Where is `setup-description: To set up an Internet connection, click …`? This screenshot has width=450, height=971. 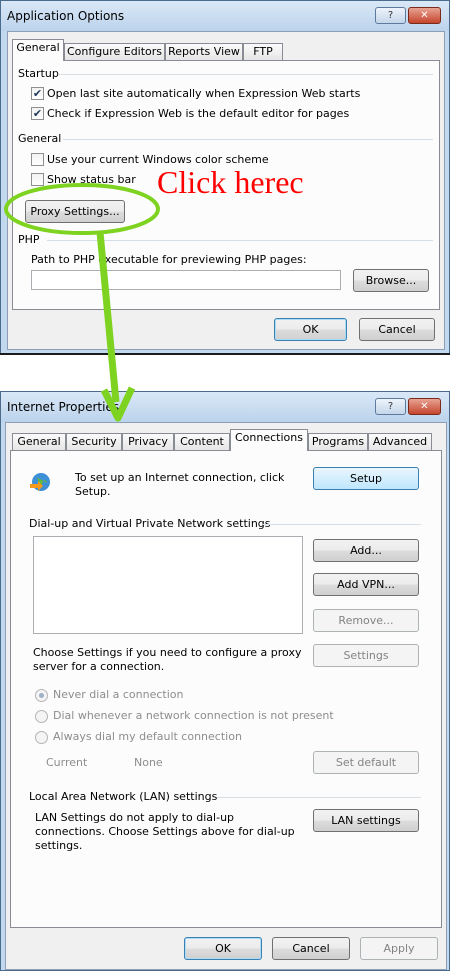 setup-description: To set up an Internet connection, click … is located at coordinates (180, 484).